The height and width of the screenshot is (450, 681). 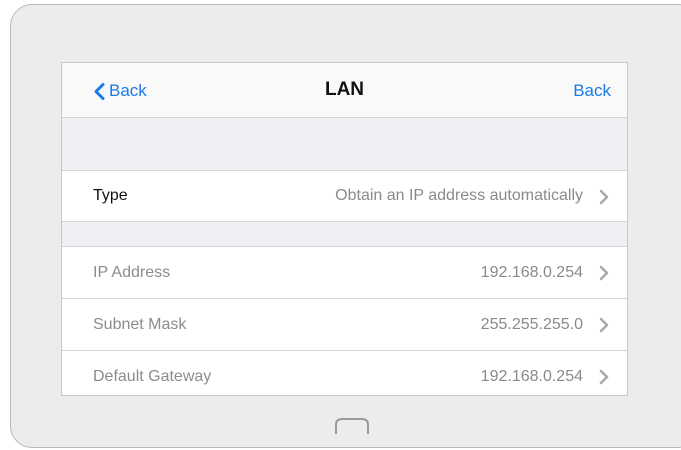 What do you see at coordinates (531, 272) in the screenshot?
I see `ip-address-value: 192.168.0.254` at bounding box center [531, 272].